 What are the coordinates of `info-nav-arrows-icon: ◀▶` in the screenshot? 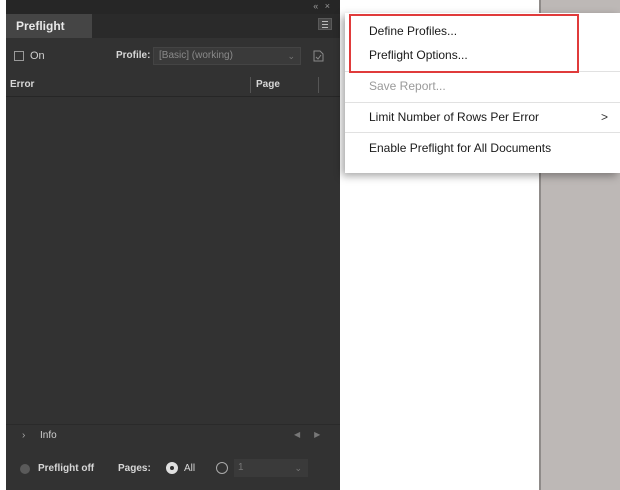 It's located at (314, 434).